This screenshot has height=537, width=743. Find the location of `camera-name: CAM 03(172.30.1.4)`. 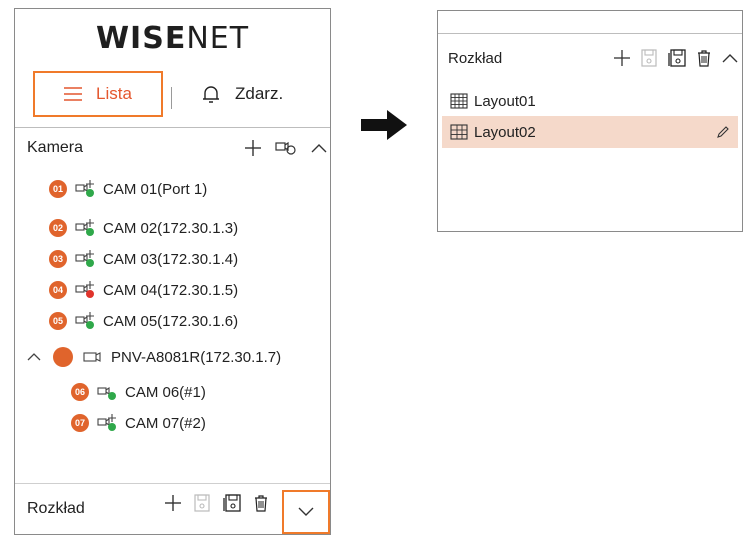

camera-name: CAM 03(172.30.1.4) is located at coordinates (171, 259).